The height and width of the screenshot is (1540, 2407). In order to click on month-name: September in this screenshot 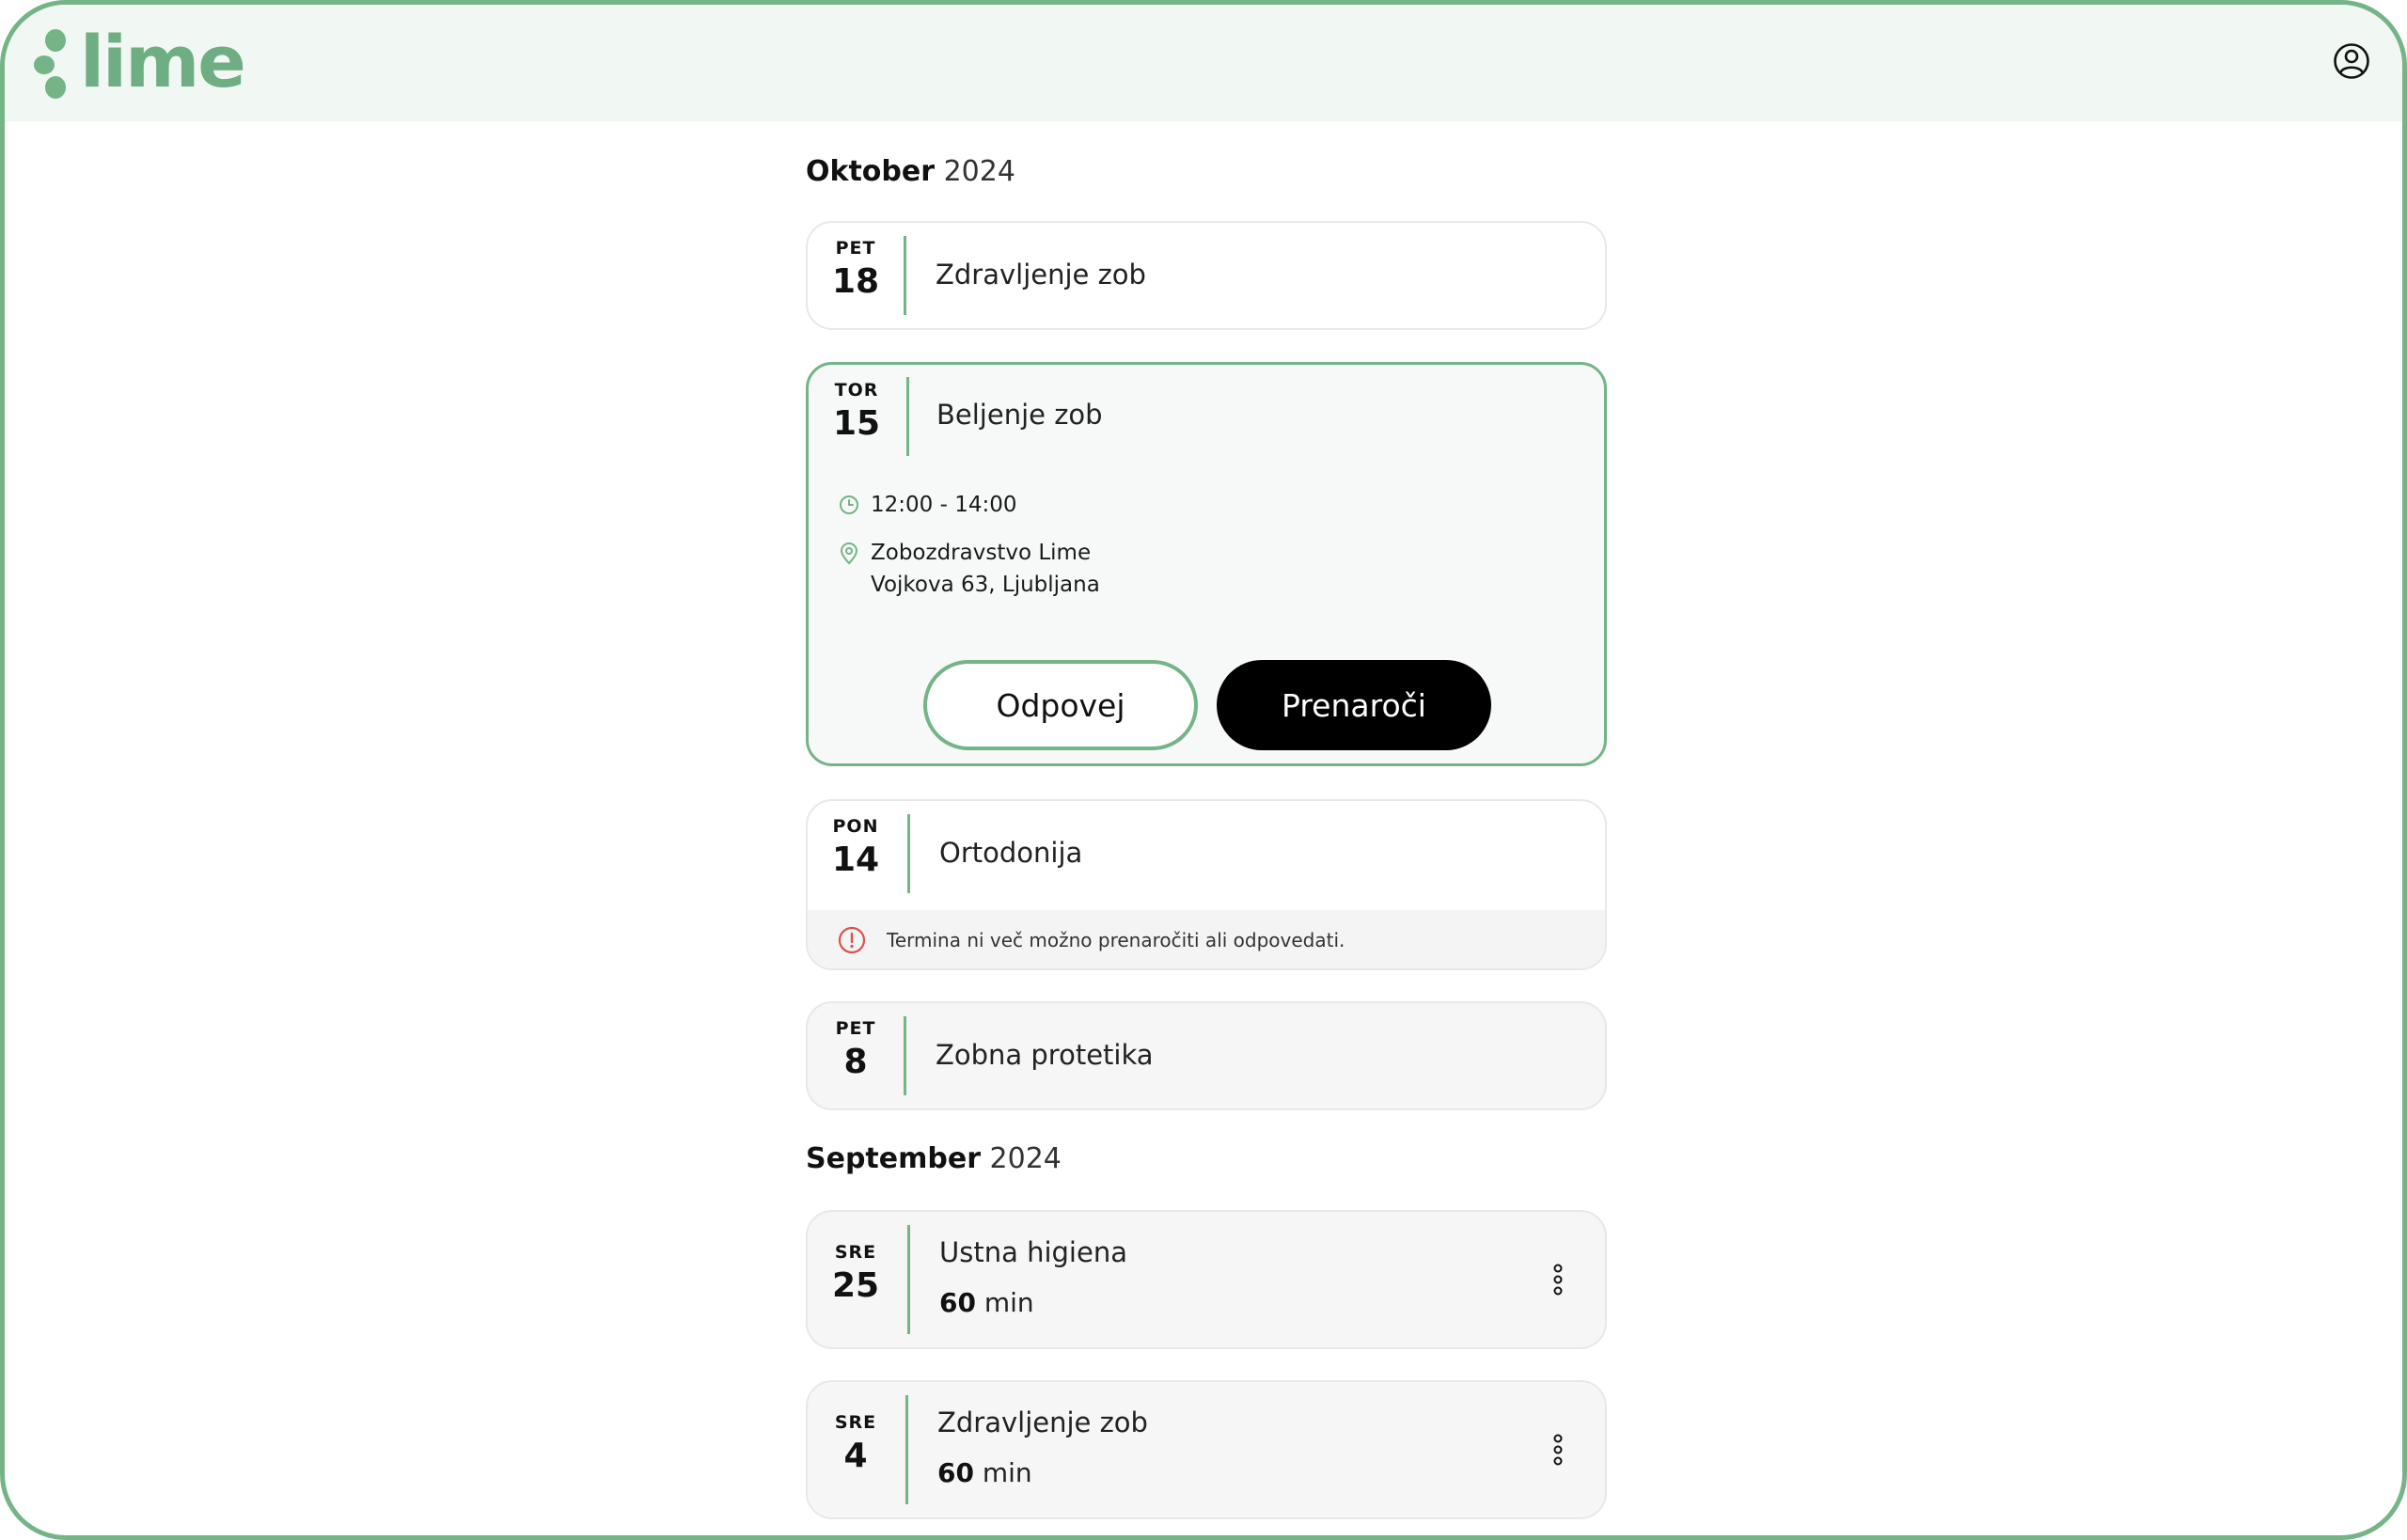, I will do `click(893, 1158)`.